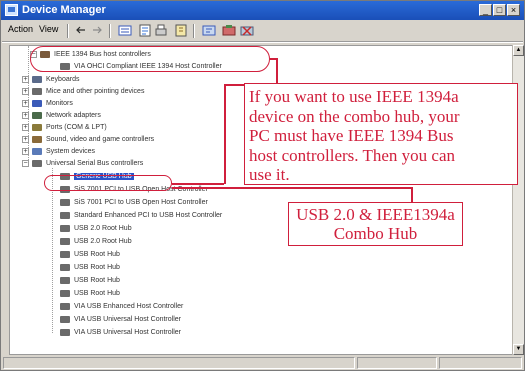 This screenshot has height=371, width=525. What do you see at coordinates (247, 30) in the screenshot?
I see `uninstall-icon` at bounding box center [247, 30].